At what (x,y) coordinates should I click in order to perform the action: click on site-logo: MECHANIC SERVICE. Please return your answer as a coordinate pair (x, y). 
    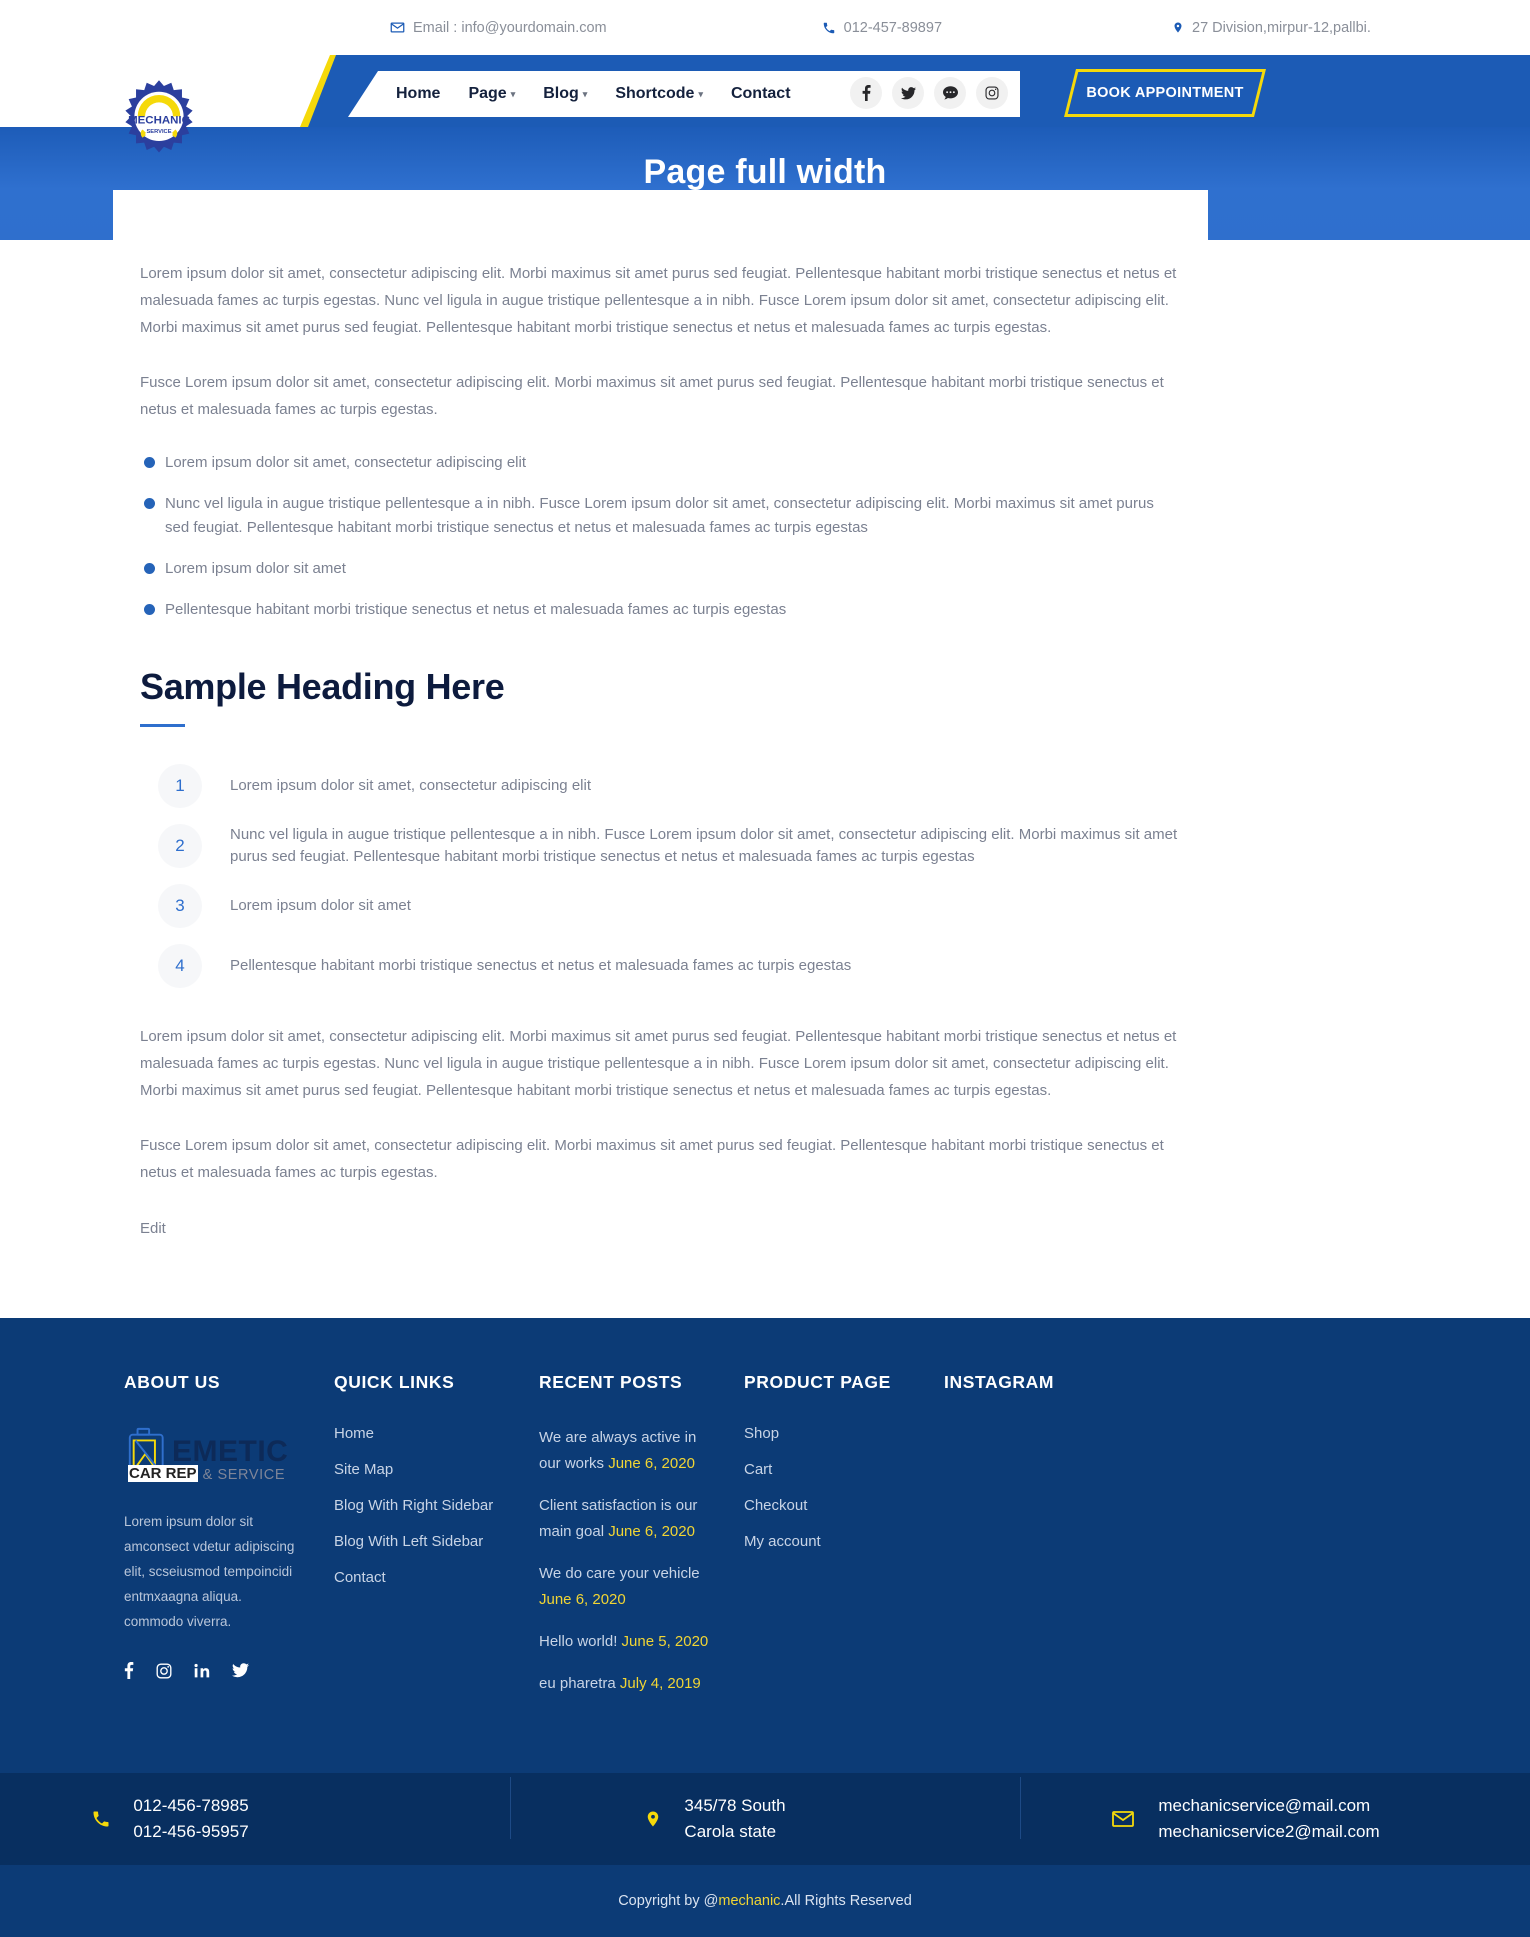
    Looking at the image, I should click on (159, 118).